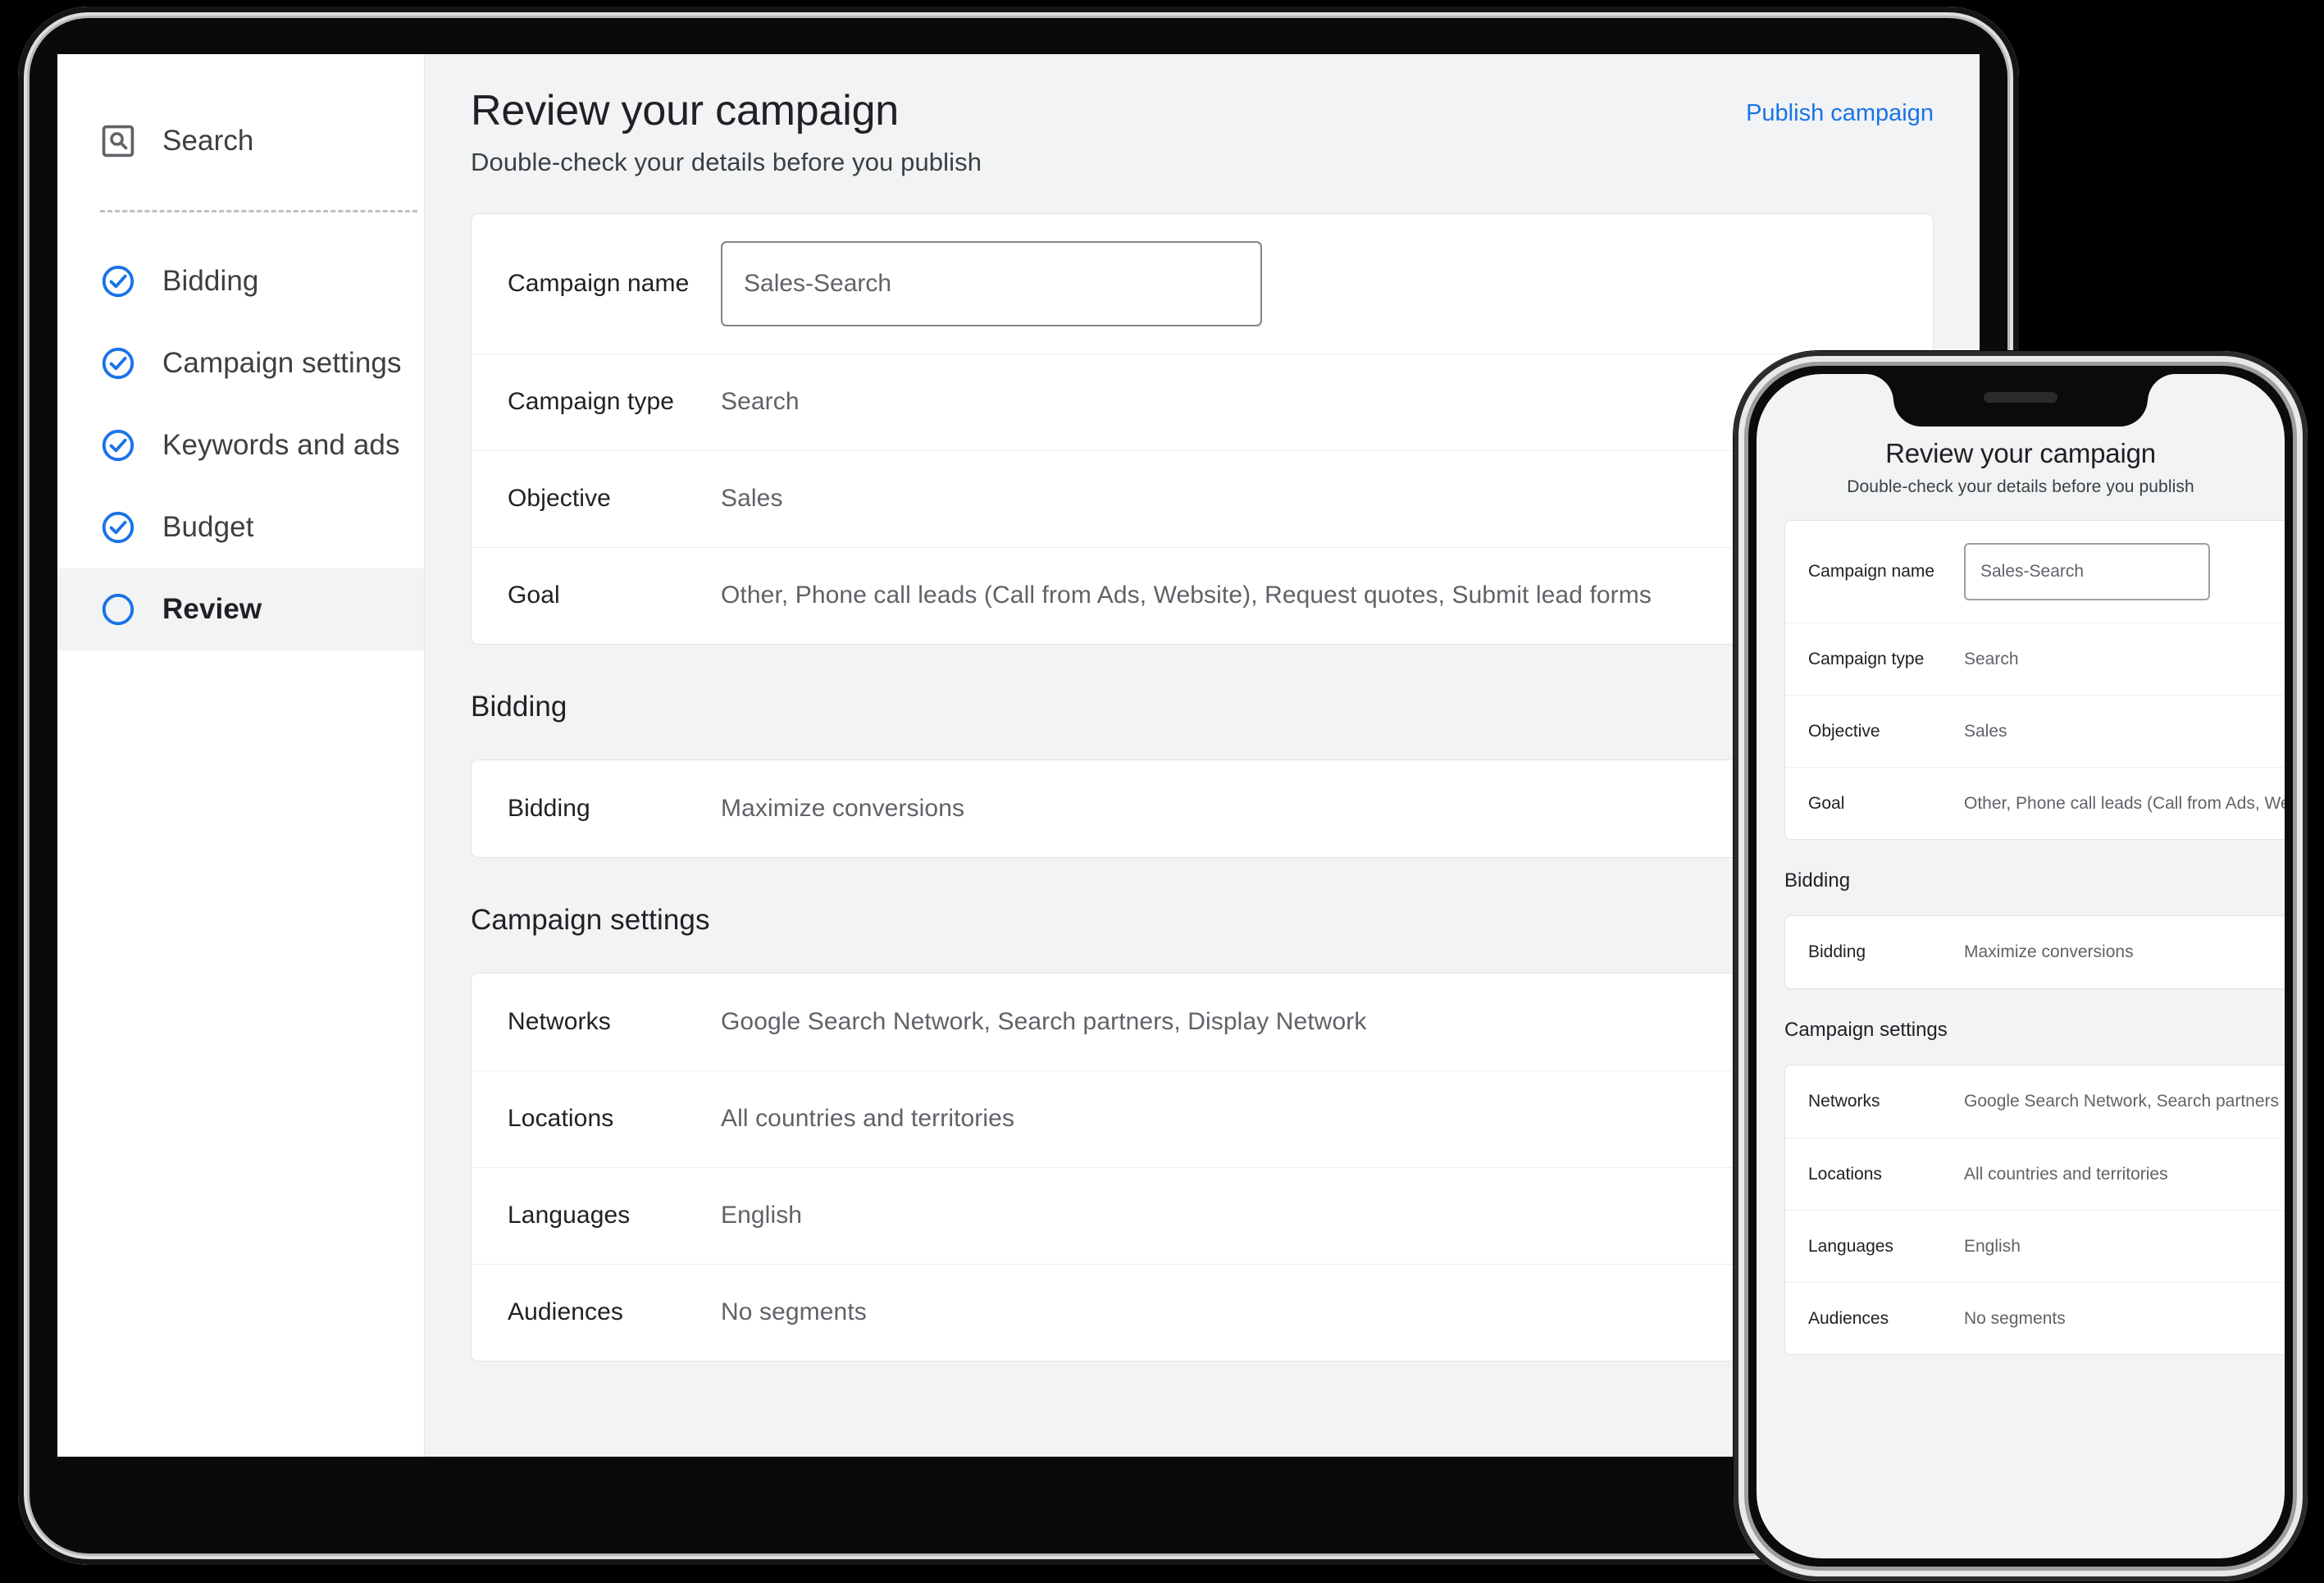  Describe the element at coordinates (1844, 1101) in the screenshot. I see `phone-networks-label: Networks` at that location.